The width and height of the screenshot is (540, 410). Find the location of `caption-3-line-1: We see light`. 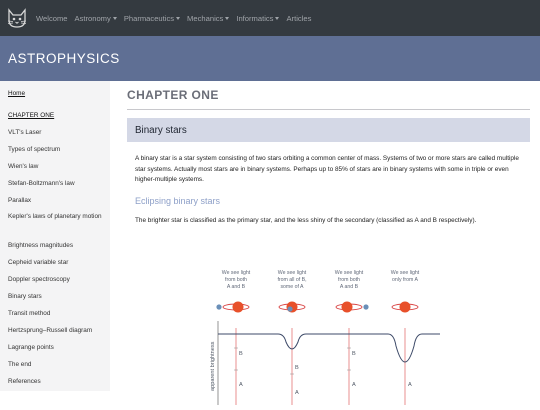

caption-3-line-1: We see light is located at coordinates (349, 273).